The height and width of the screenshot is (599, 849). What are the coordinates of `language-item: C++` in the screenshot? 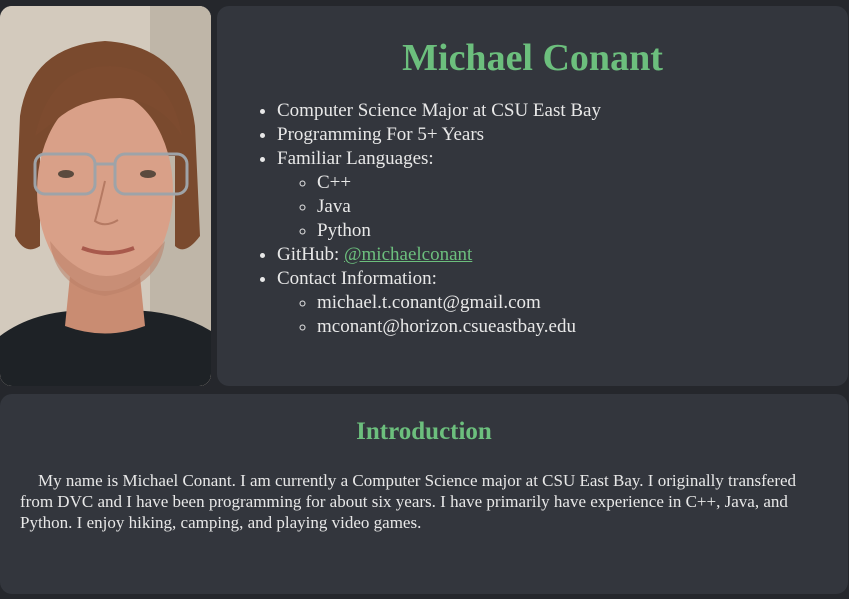 It's located at (582, 183).